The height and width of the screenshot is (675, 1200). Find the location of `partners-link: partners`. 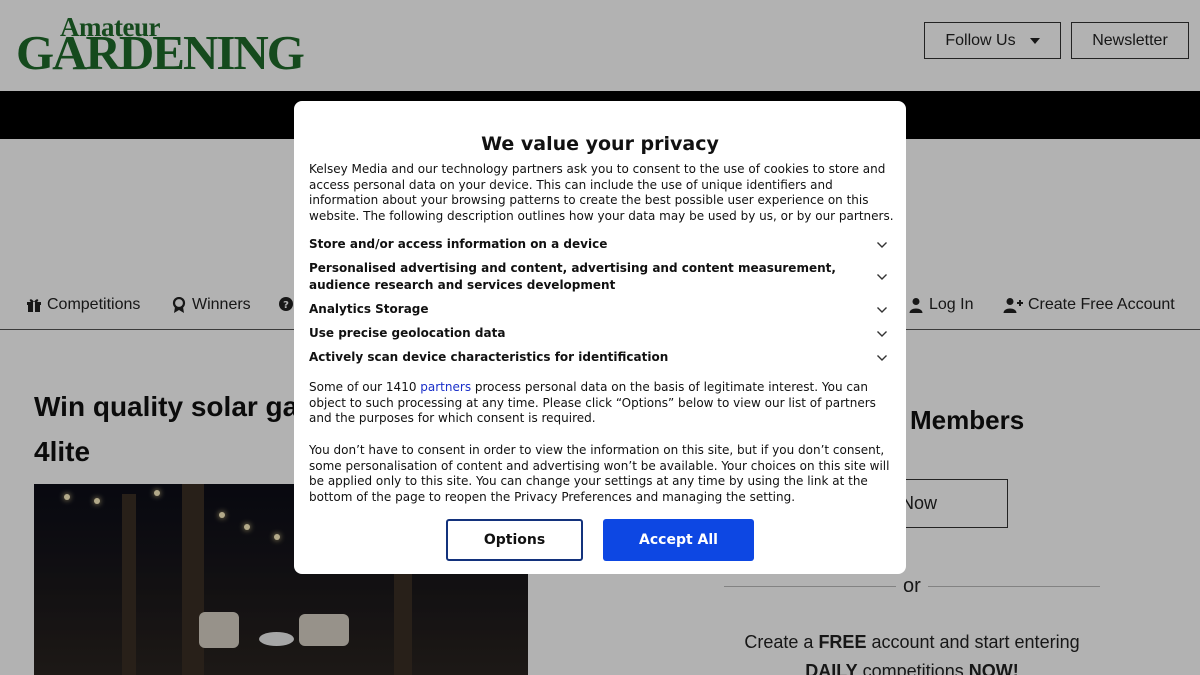

partners-link: partners is located at coordinates (445, 387).